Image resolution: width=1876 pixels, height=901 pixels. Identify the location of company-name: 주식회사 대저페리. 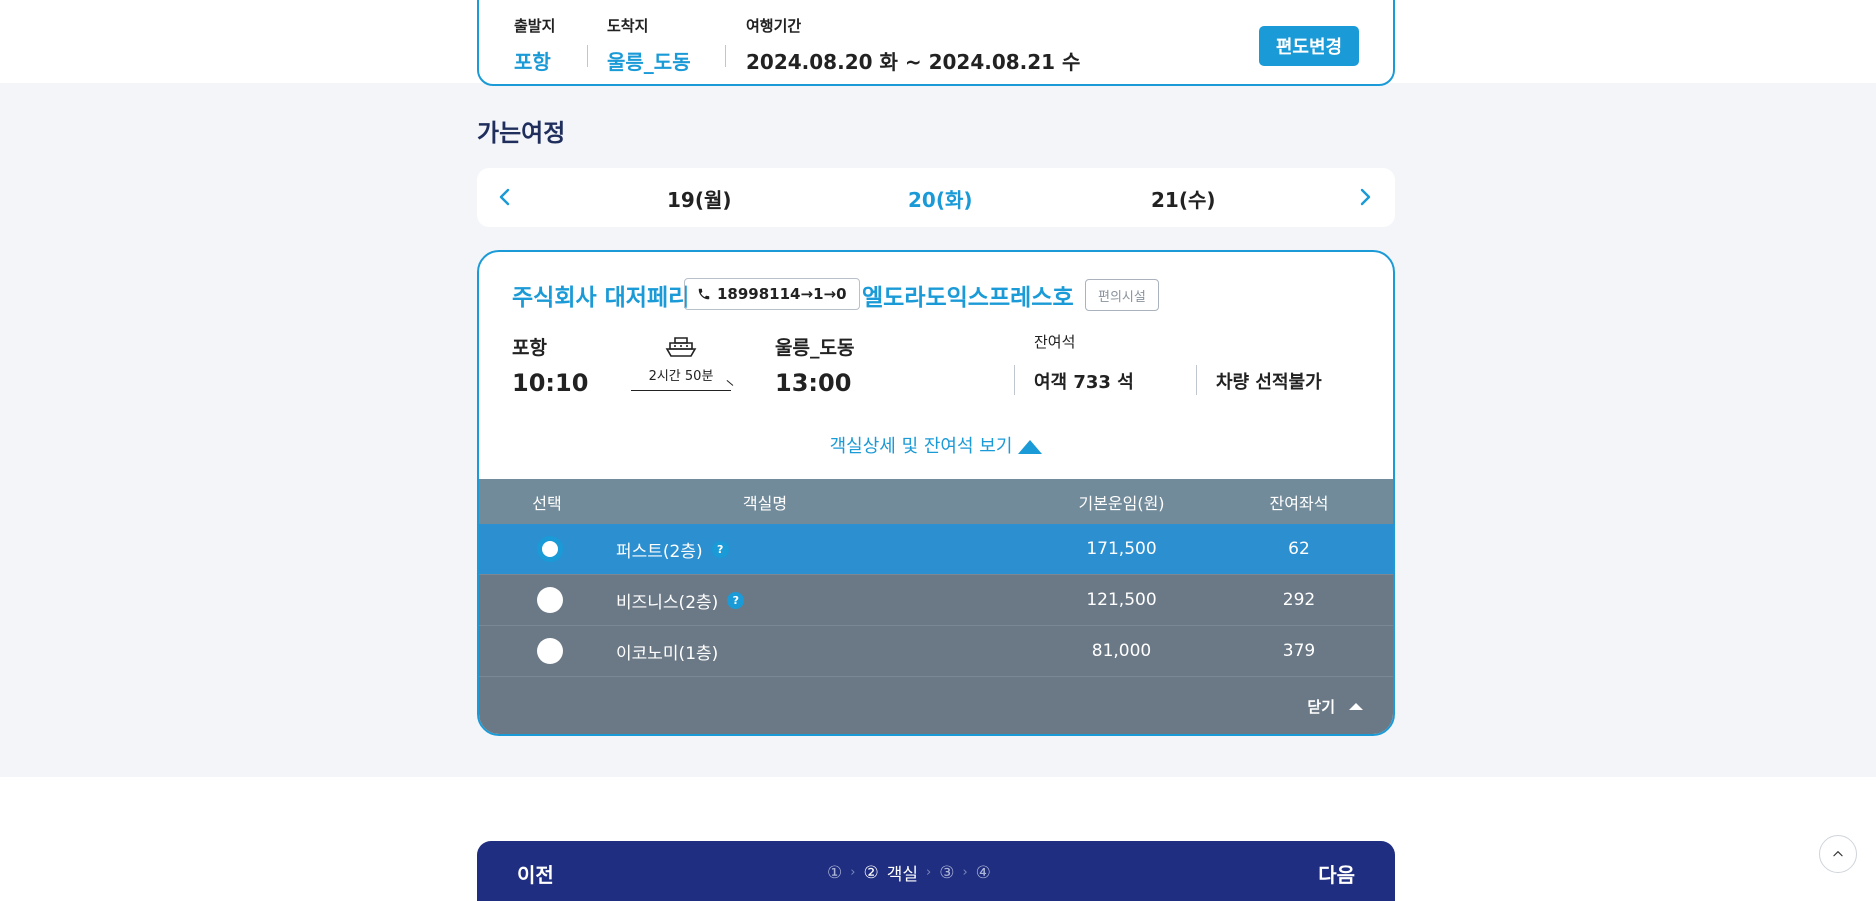
(601, 298).